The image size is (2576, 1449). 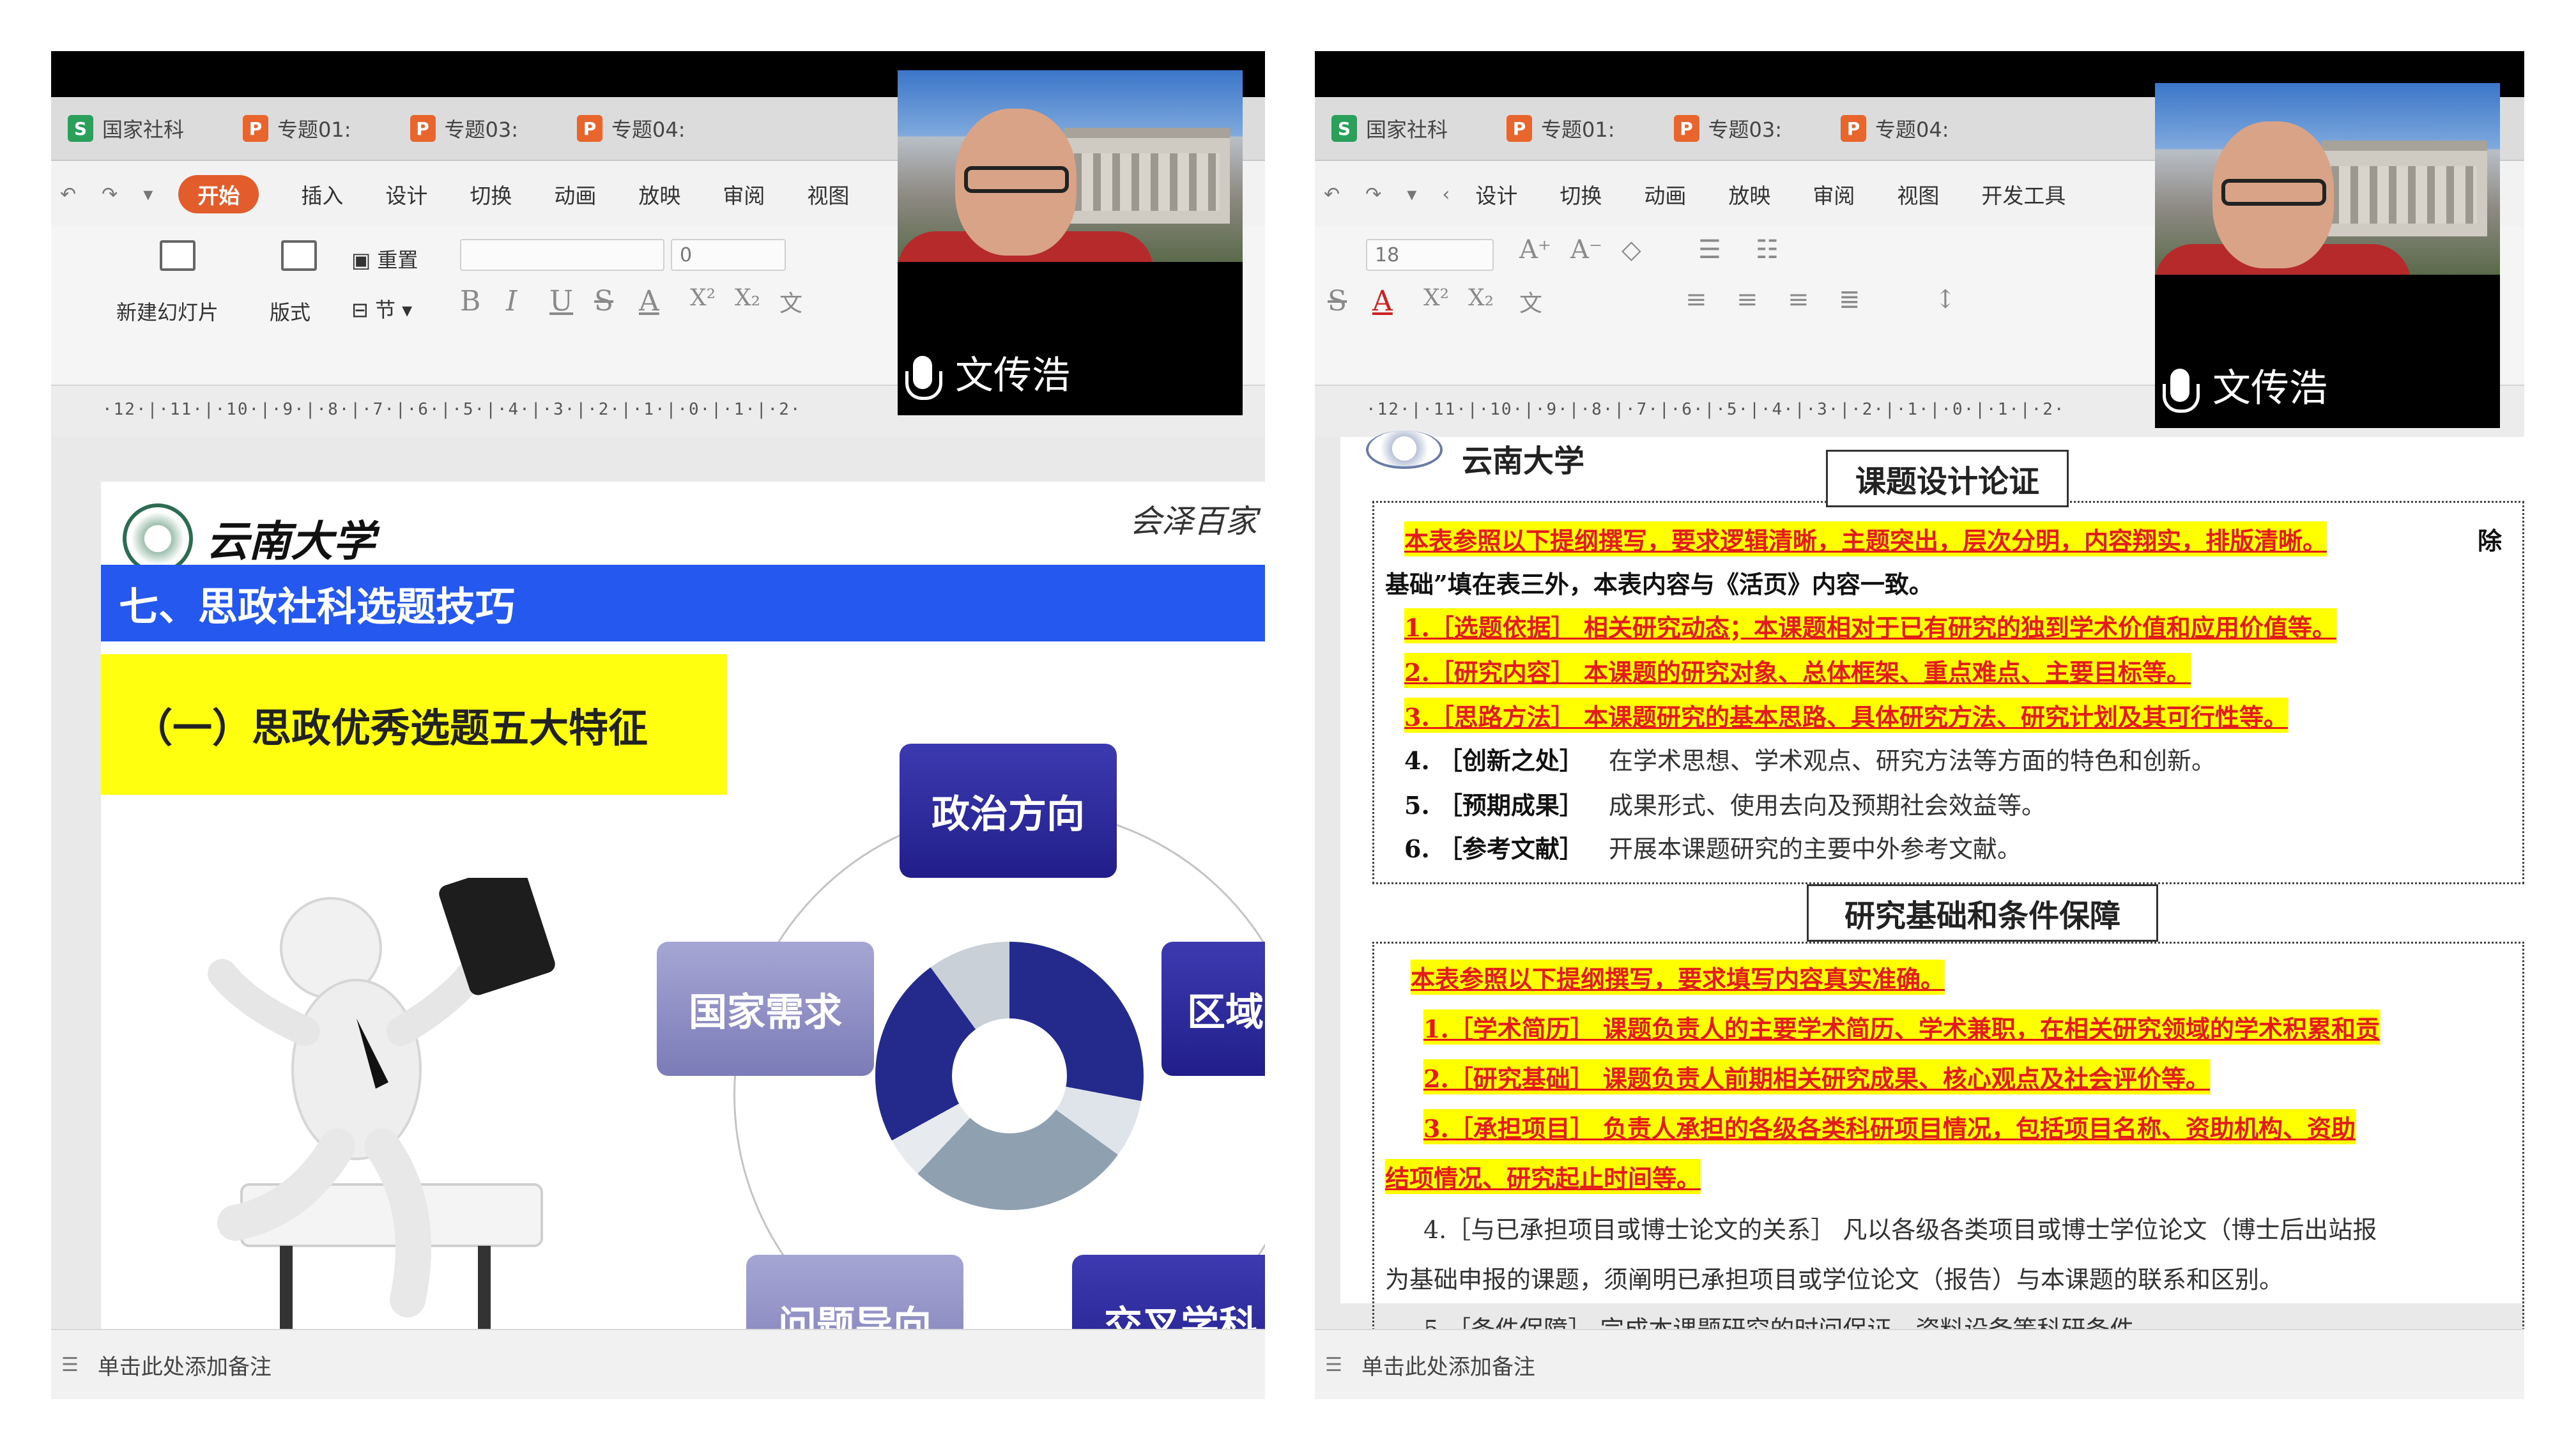 I want to click on layout-icon, so click(x=299, y=255).